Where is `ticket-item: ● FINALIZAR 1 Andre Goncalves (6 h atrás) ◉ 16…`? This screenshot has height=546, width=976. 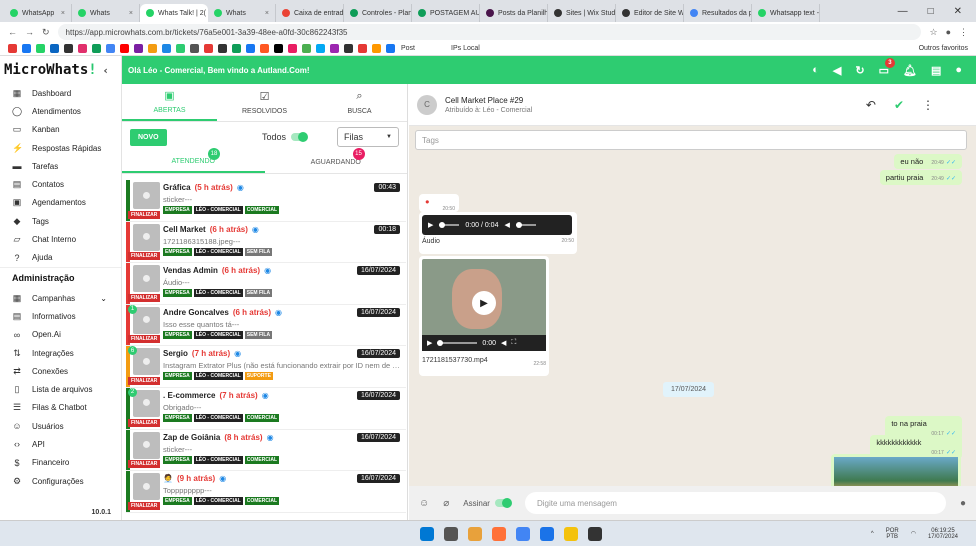 ticket-item: ● FINALIZAR 1 Andre Goncalves (6 h atrás) ◉ 16… is located at coordinates (266, 325).